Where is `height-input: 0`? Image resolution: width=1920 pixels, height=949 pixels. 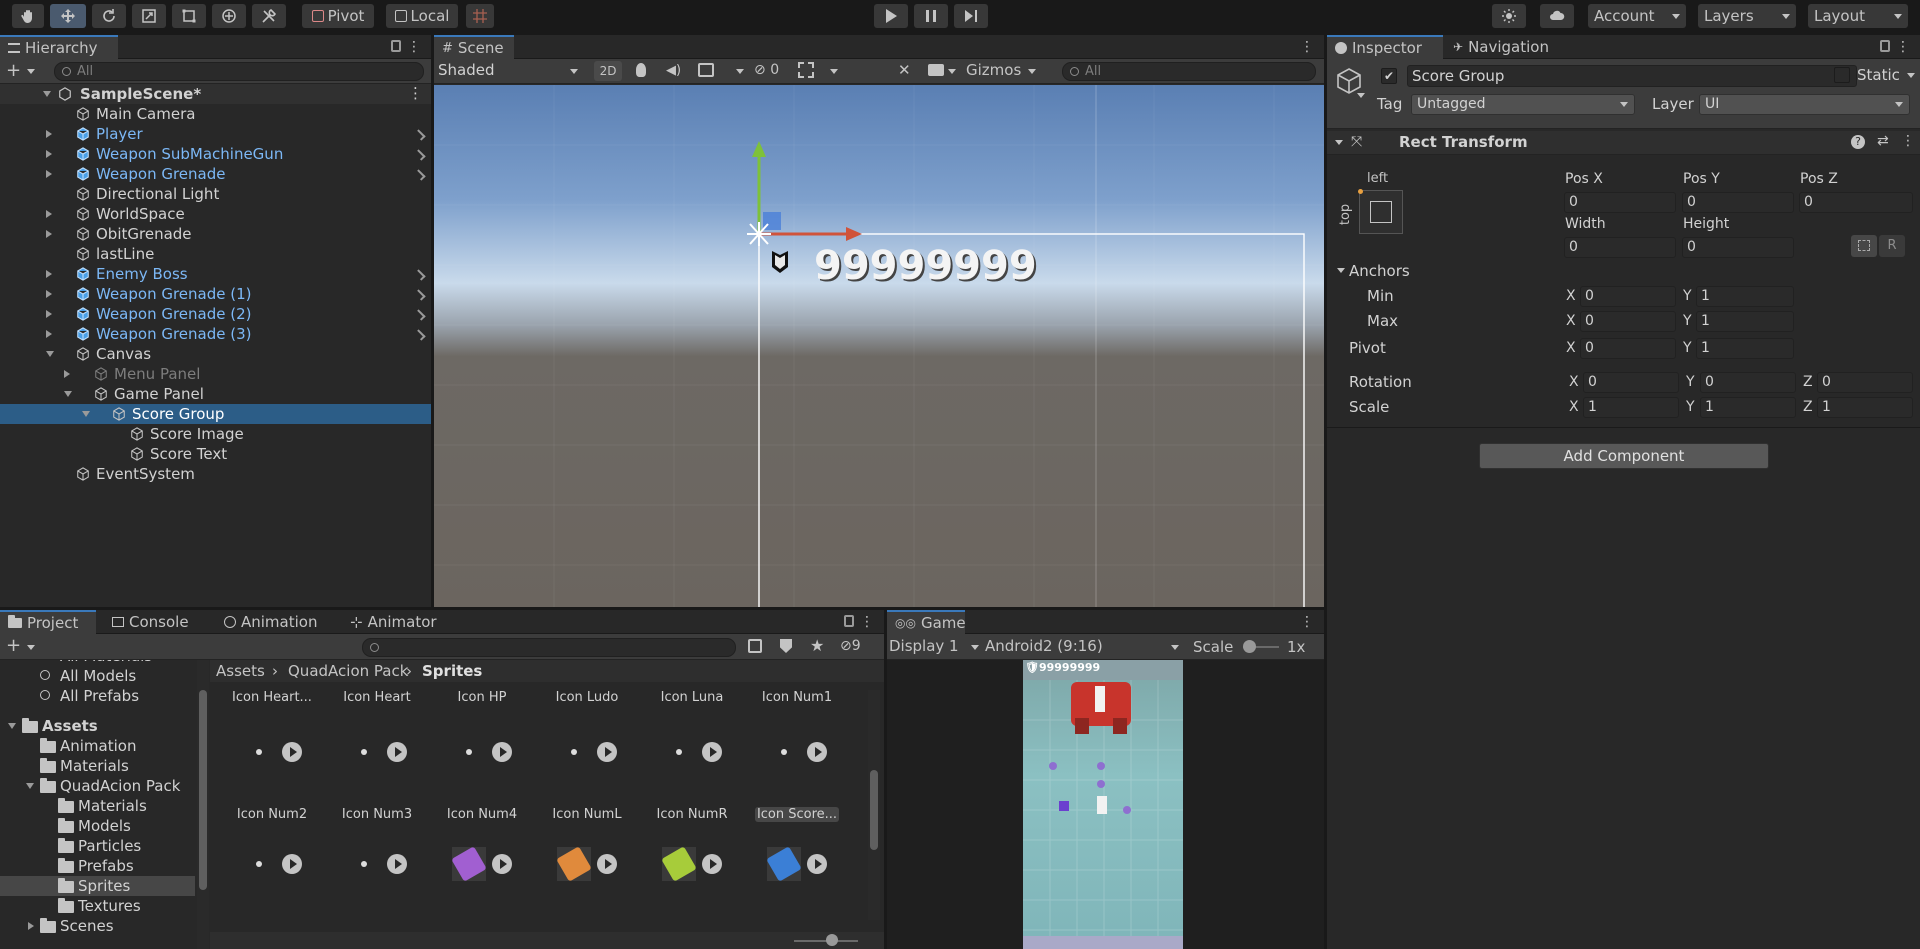 height-input: 0 is located at coordinates (1738, 247).